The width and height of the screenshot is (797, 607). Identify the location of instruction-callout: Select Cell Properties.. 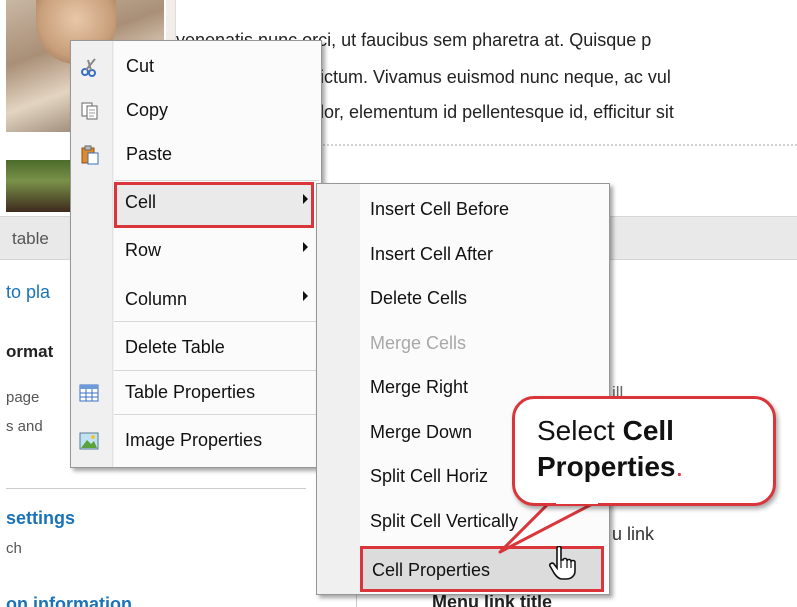
(644, 451).